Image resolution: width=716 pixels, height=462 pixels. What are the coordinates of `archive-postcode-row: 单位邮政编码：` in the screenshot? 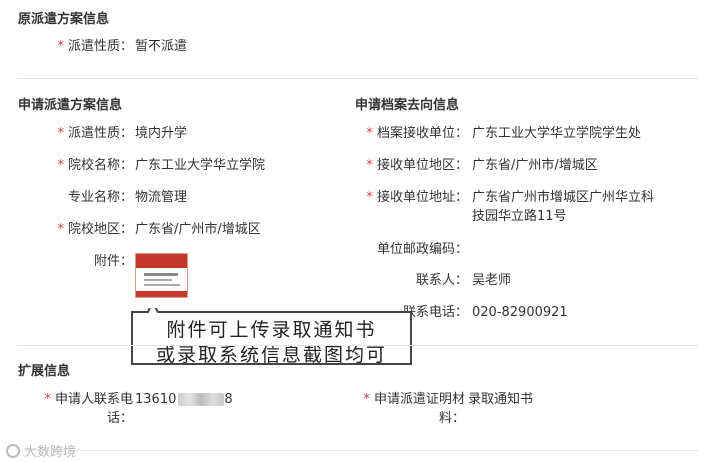 It's located at (413, 249).